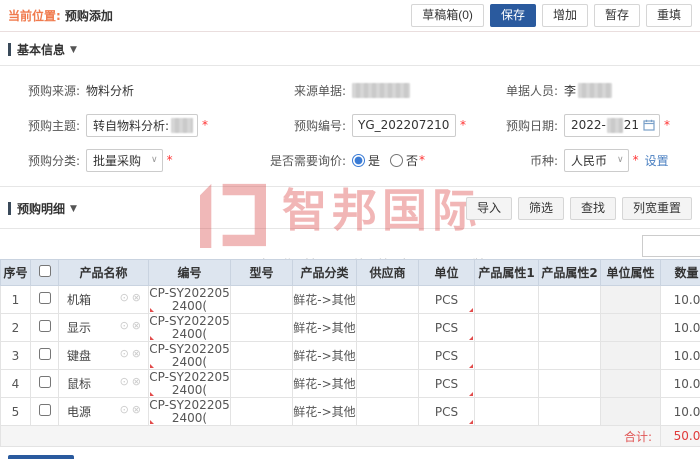 This screenshot has width=700, height=459. Describe the element at coordinates (446, 272) in the screenshot. I see `col-unit: 单位` at that location.